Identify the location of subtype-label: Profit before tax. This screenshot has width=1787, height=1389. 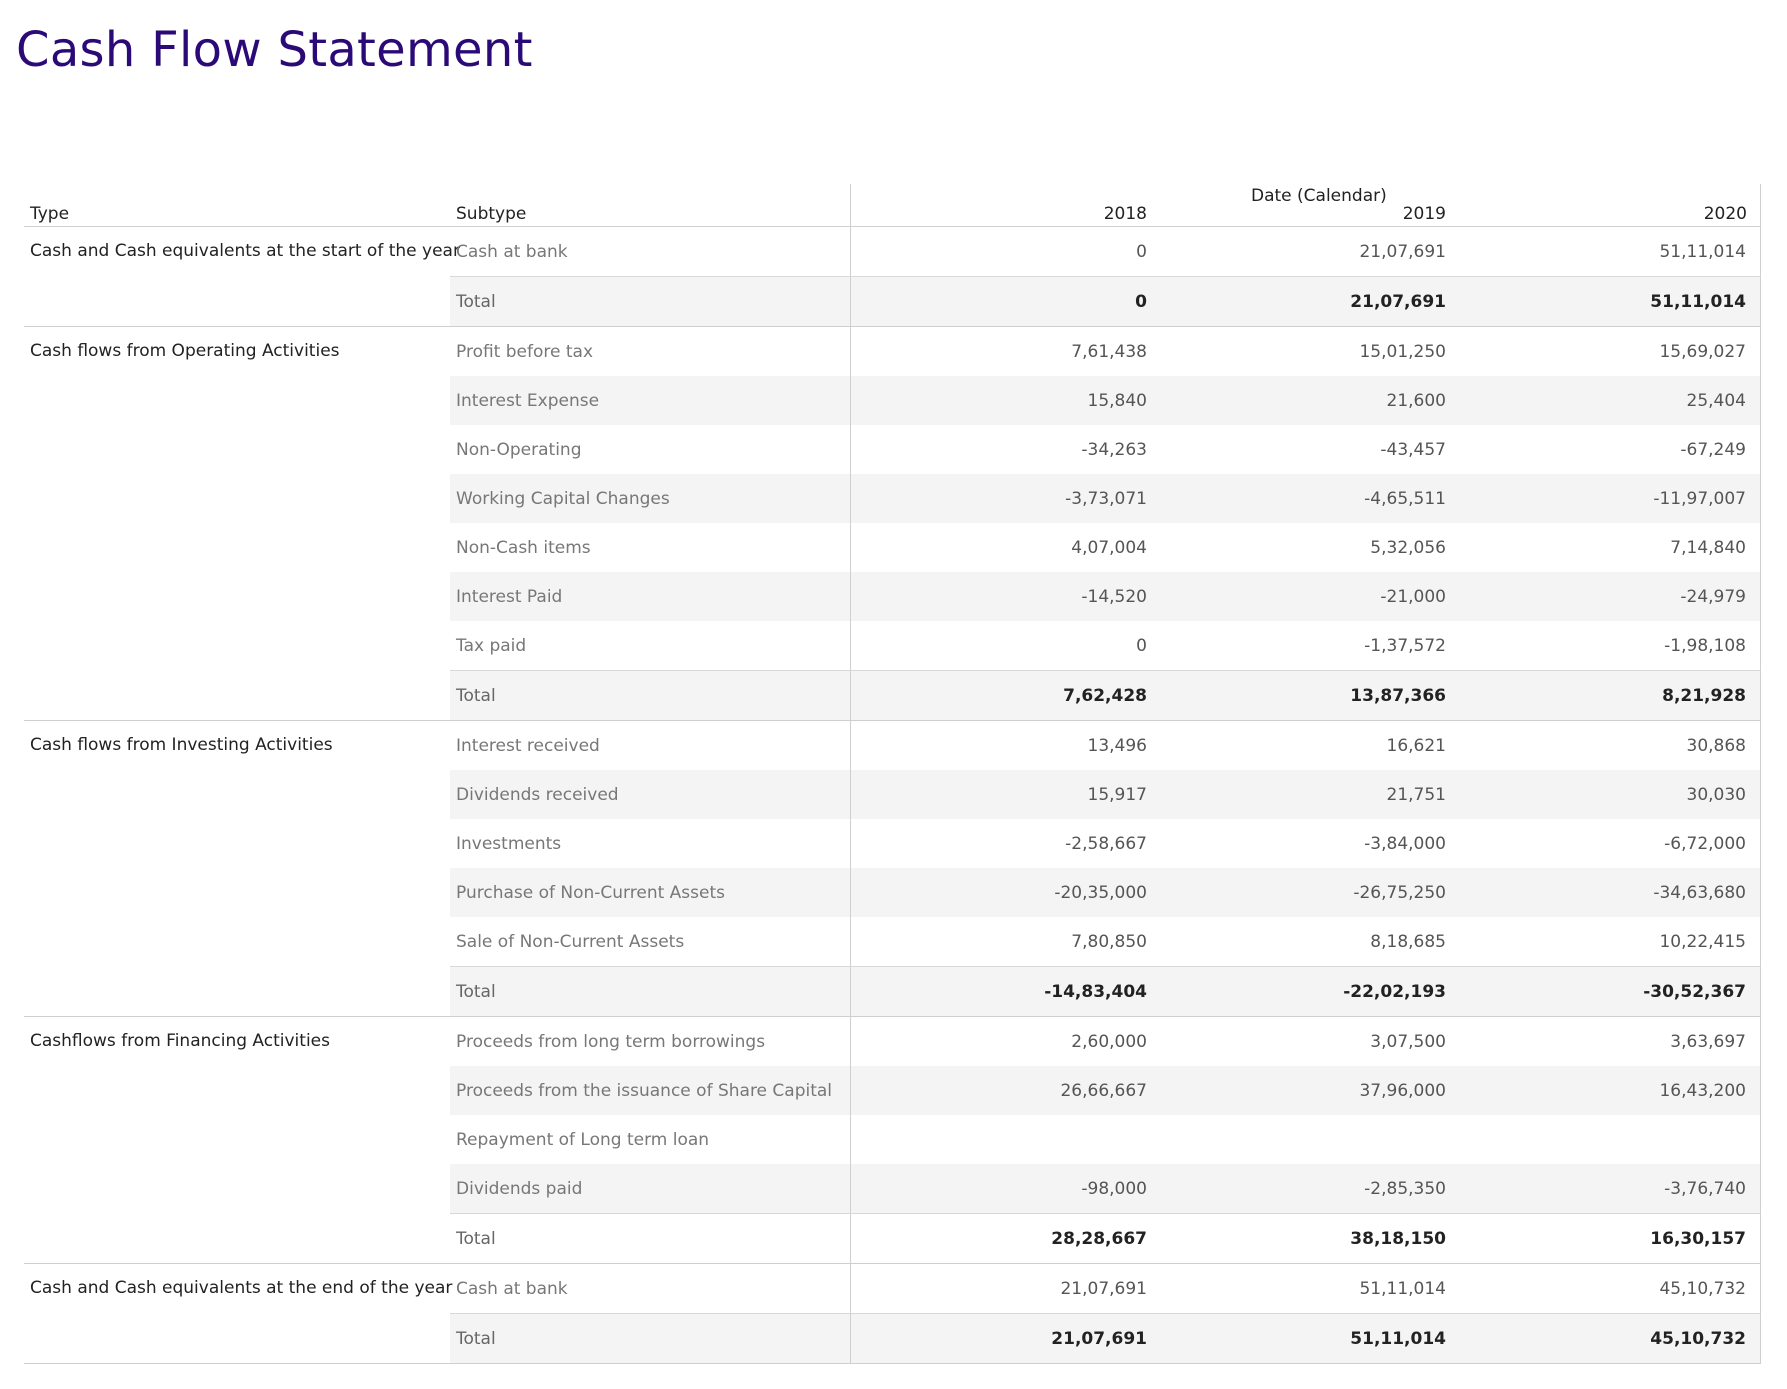
(525, 352).